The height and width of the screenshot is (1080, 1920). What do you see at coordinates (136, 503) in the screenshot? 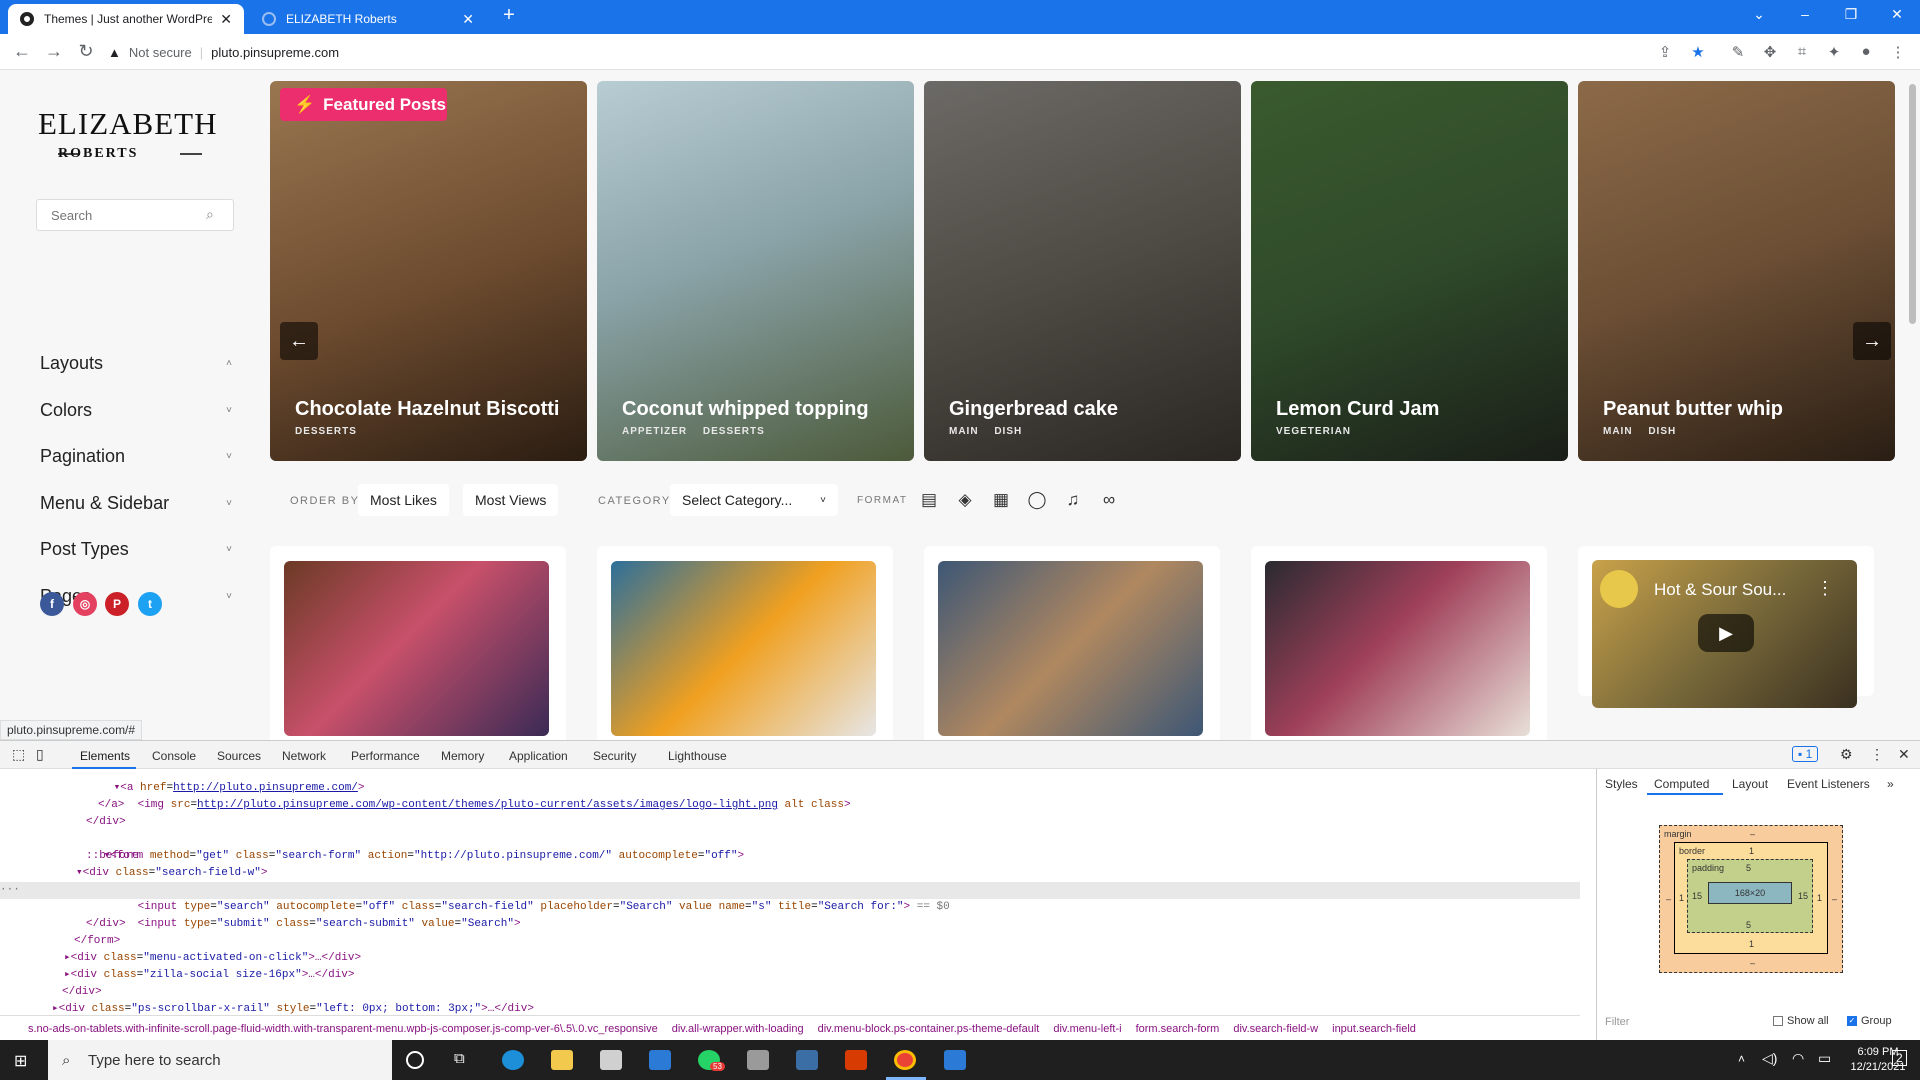
I see `menu-item-menu-sidebar: Menu & Sidebar ˅` at bounding box center [136, 503].